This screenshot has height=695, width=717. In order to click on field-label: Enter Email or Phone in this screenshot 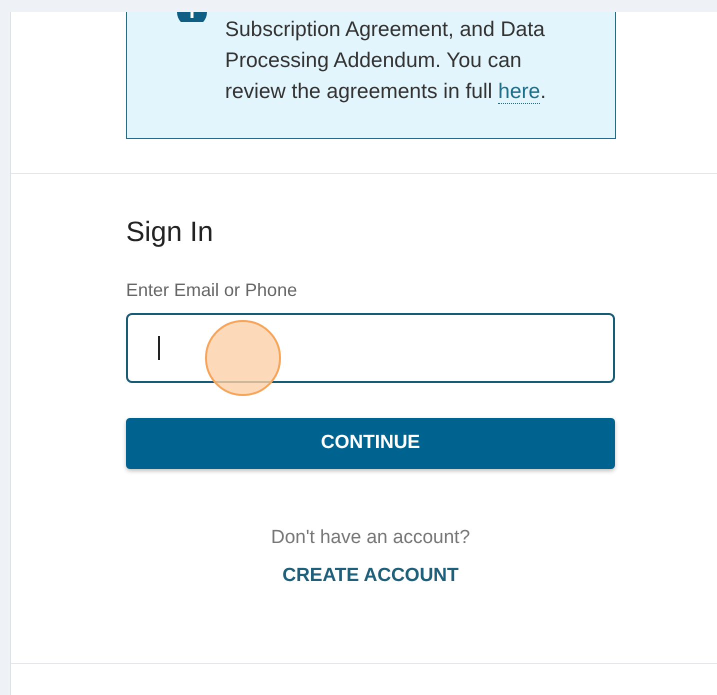, I will do `click(212, 290)`.